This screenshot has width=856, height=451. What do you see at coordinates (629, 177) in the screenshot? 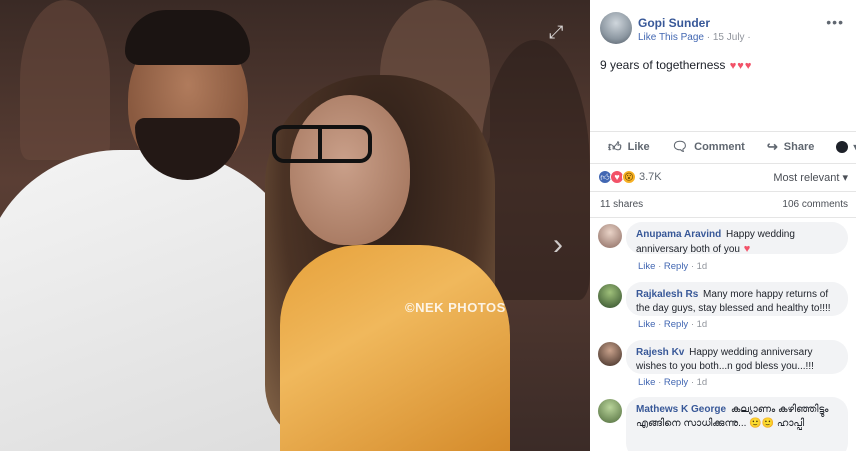
I see `wow-reaction-icon: 😮︎` at bounding box center [629, 177].